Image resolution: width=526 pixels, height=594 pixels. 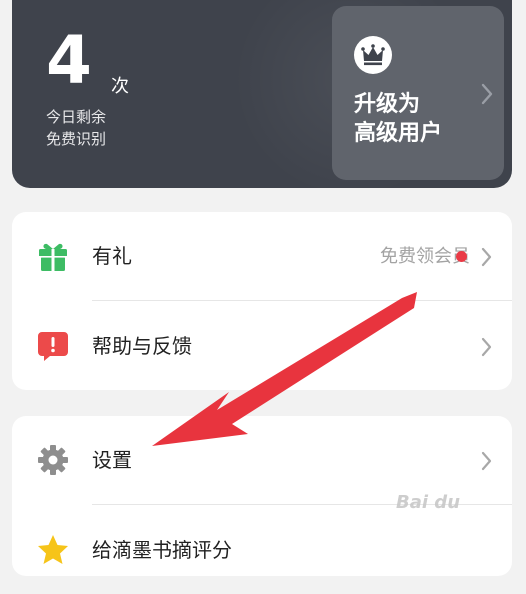 What do you see at coordinates (76, 139) in the screenshot?
I see `remaining-label-line2: 免费识别` at bounding box center [76, 139].